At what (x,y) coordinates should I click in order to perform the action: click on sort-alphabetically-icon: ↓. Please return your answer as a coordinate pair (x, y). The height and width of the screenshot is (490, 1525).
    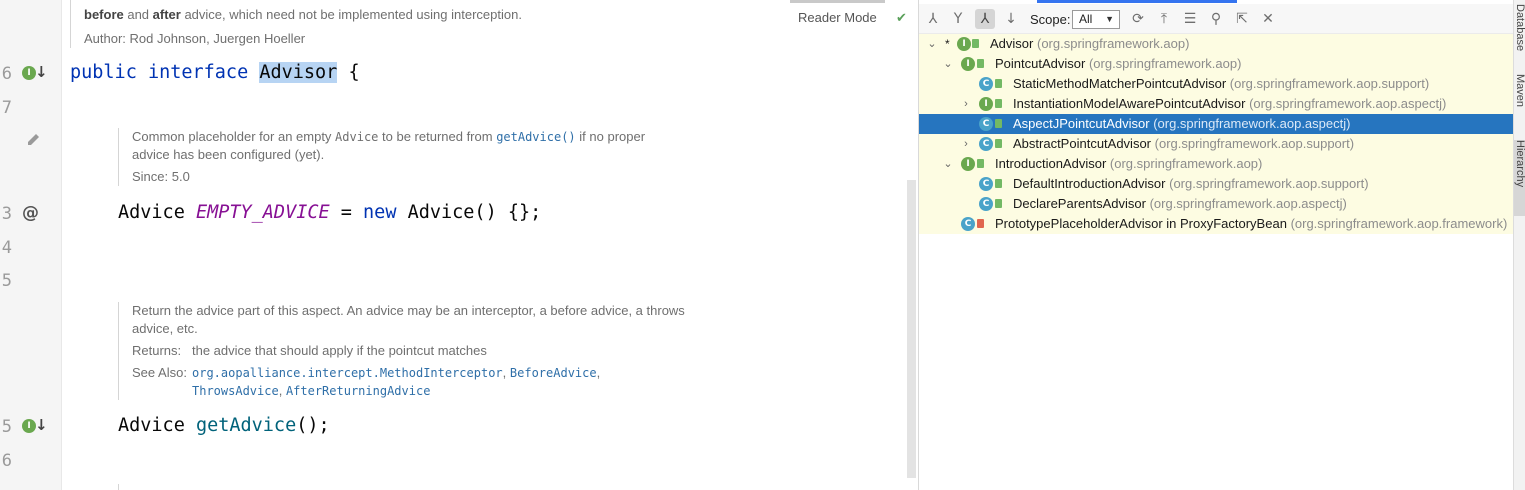
    Looking at the image, I should click on (1011, 19).